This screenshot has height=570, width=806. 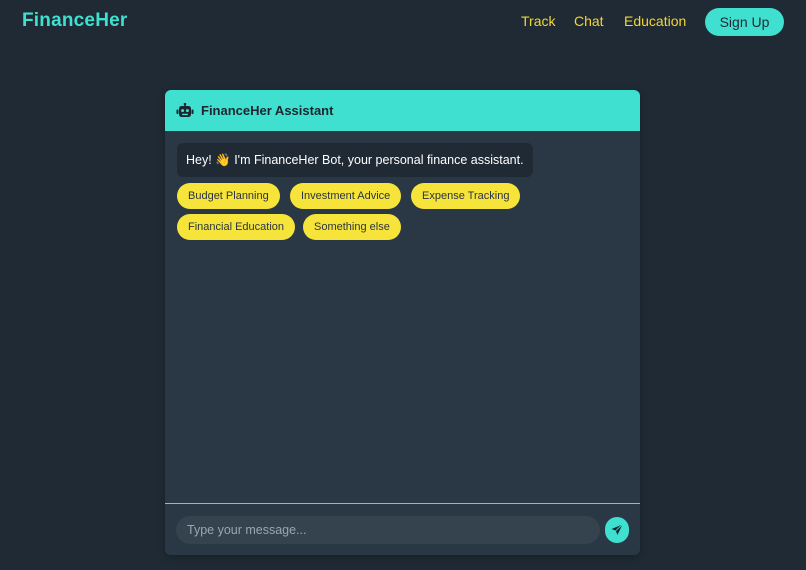 What do you see at coordinates (403, 22) in the screenshot?
I see `navbar: FinanceHer Track Chat Education Sign Up` at bounding box center [403, 22].